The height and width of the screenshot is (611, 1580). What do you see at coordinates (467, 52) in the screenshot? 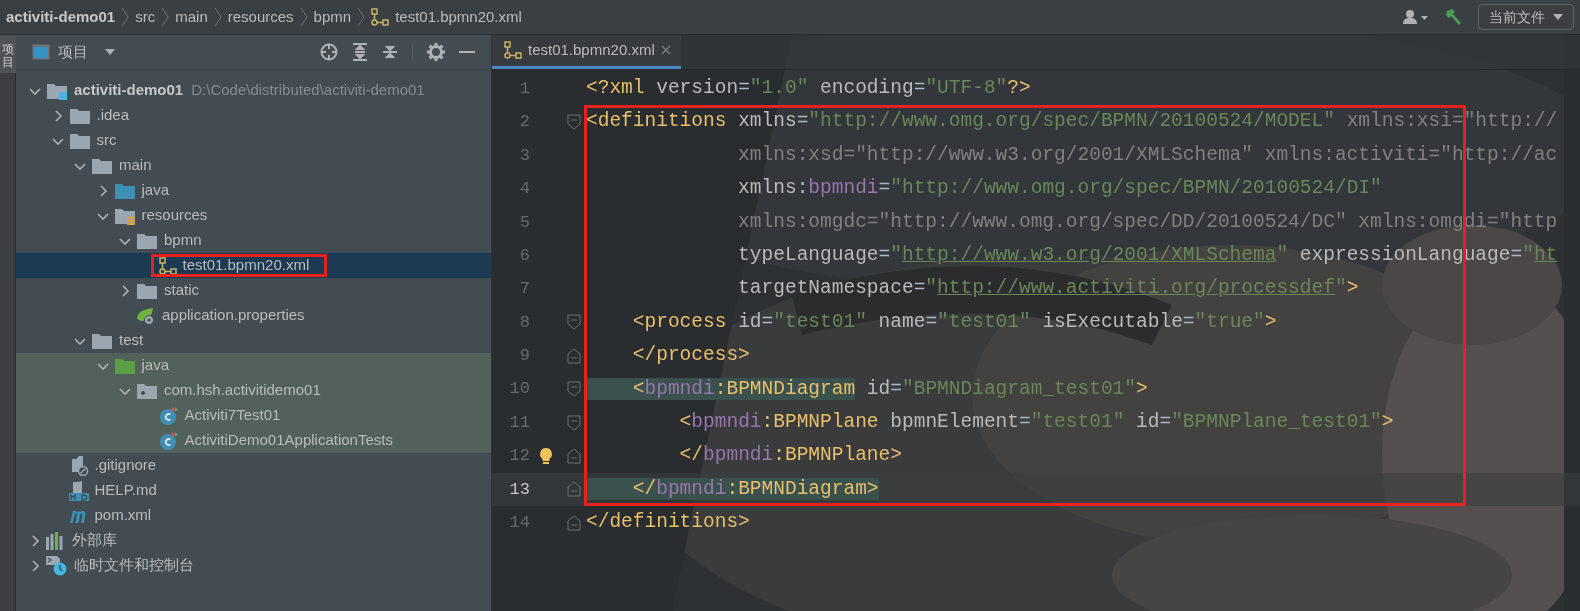
I see `minimize-icon` at bounding box center [467, 52].